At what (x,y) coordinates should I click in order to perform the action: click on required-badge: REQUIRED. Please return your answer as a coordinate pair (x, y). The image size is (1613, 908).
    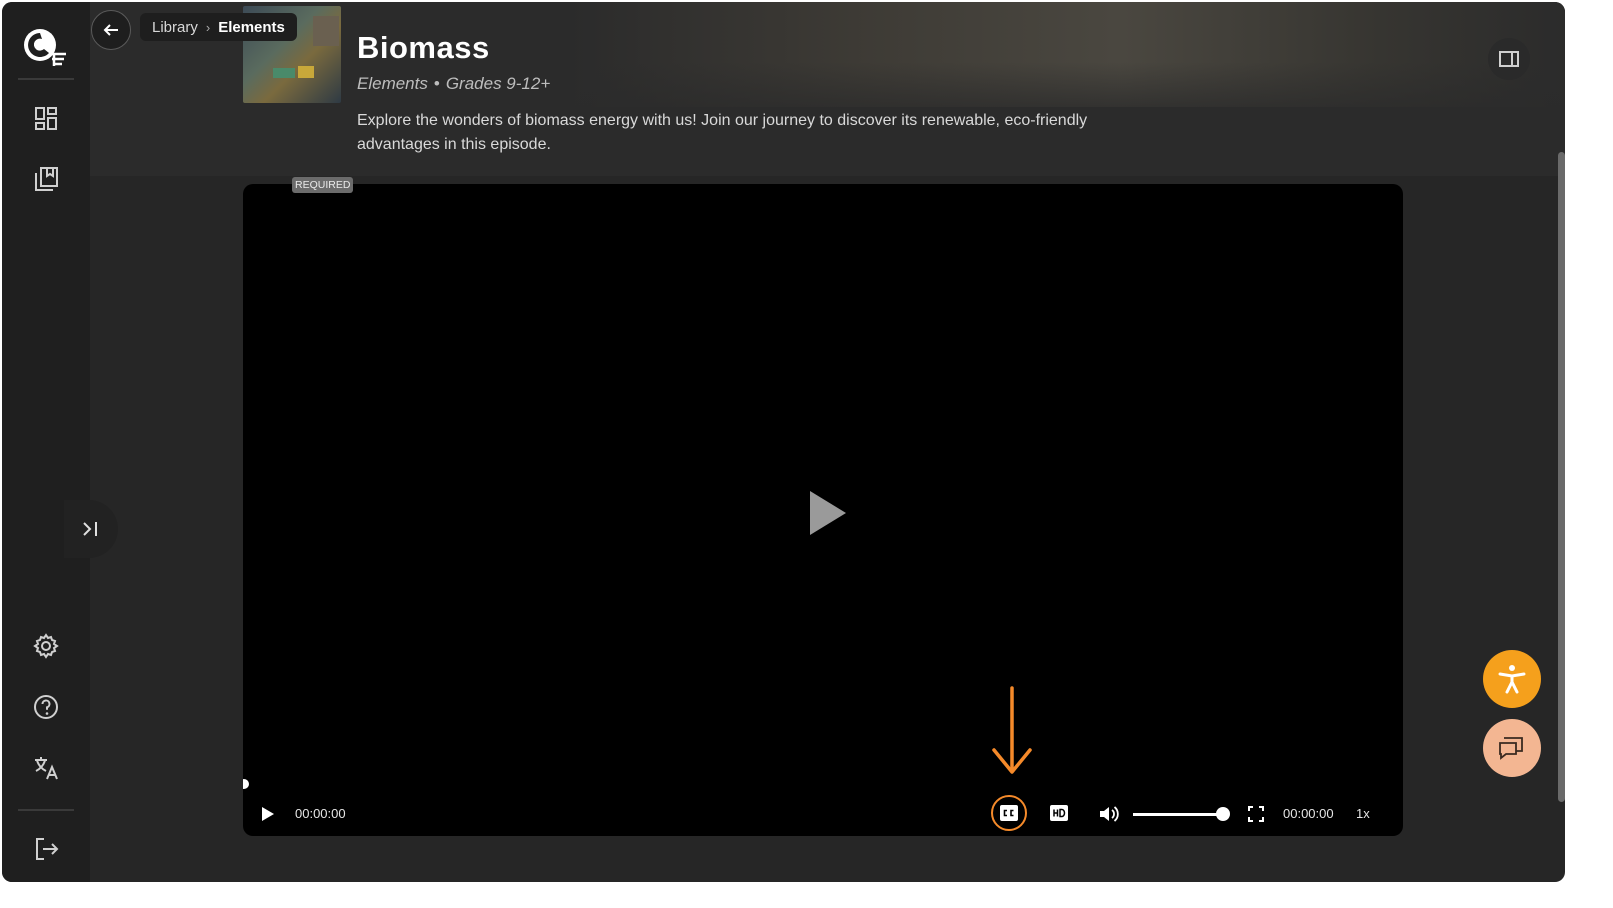
    Looking at the image, I should click on (323, 185).